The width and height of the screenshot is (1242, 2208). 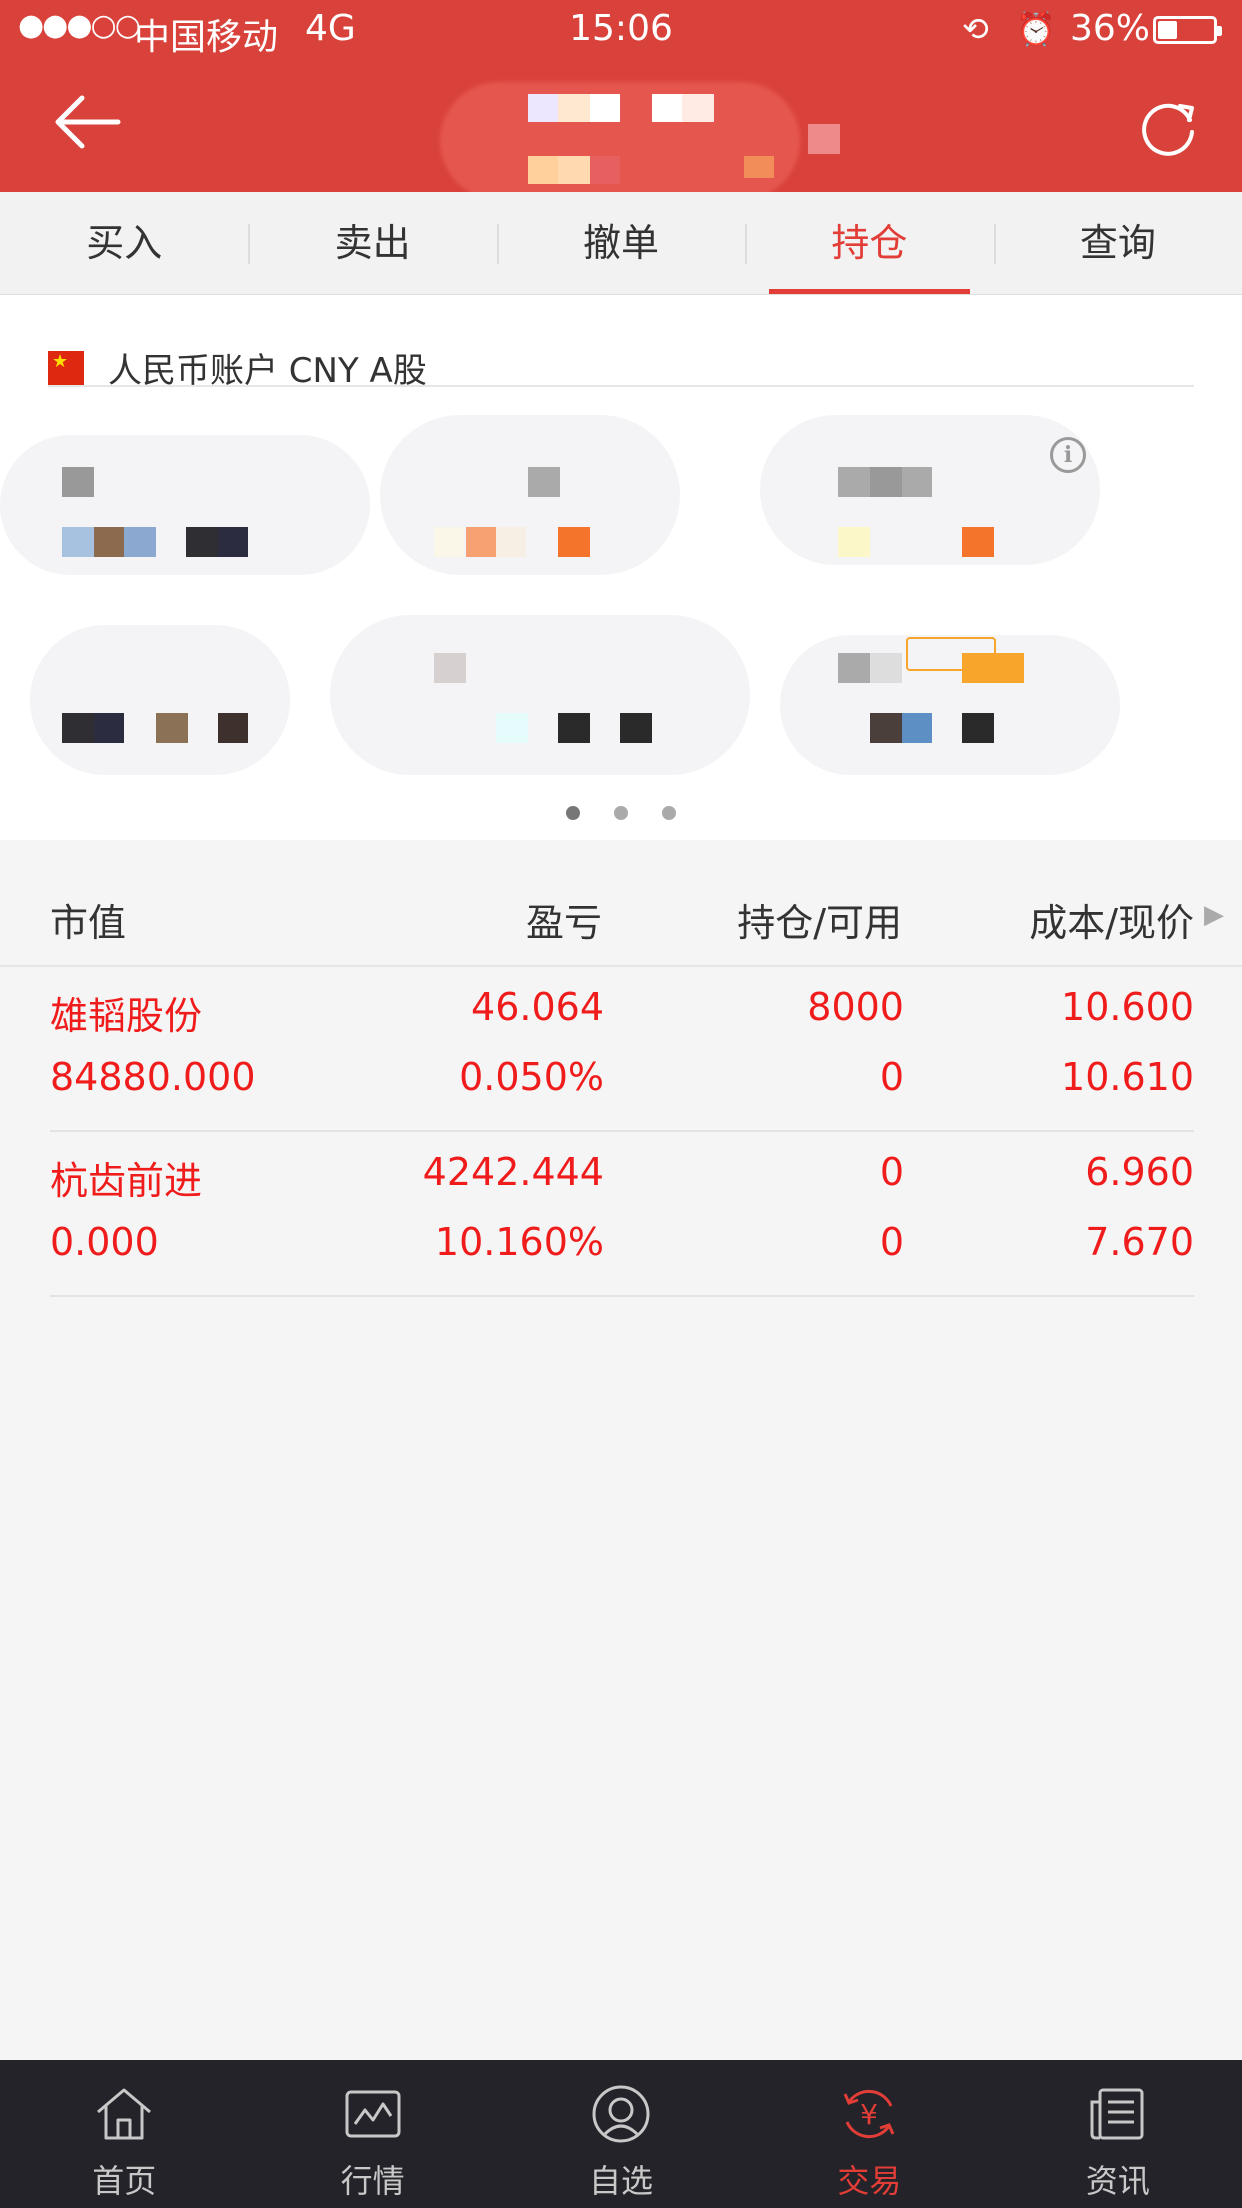 I want to click on user-circle-icon, so click(x=621, y=2114).